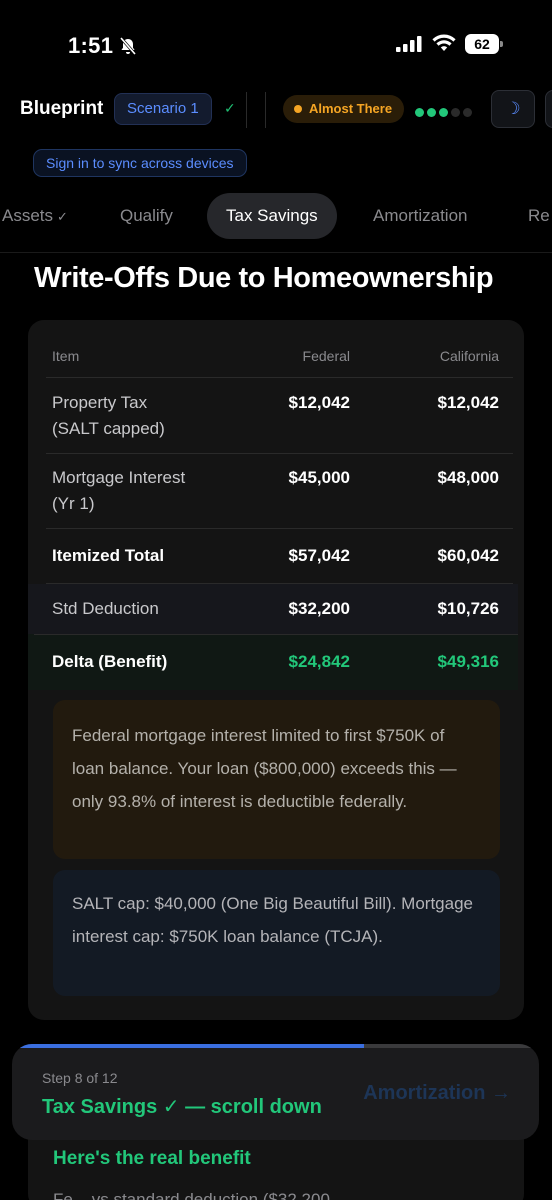 The image size is (552, 1200). I want to click on status-dot-icon, so click(298, 109).